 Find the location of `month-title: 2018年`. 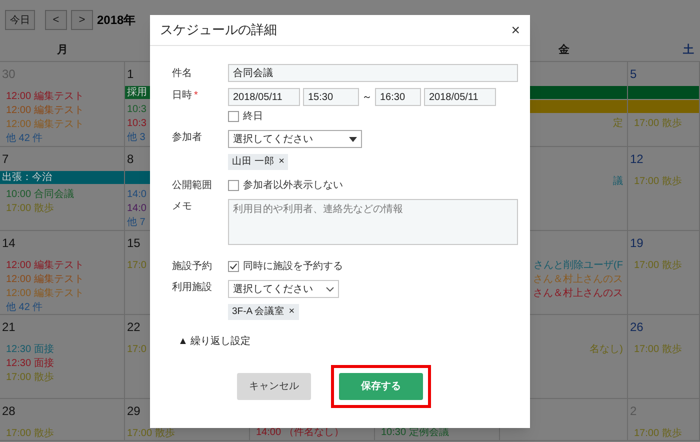

month-title: 2018年 is located at coordinates (116, 20).